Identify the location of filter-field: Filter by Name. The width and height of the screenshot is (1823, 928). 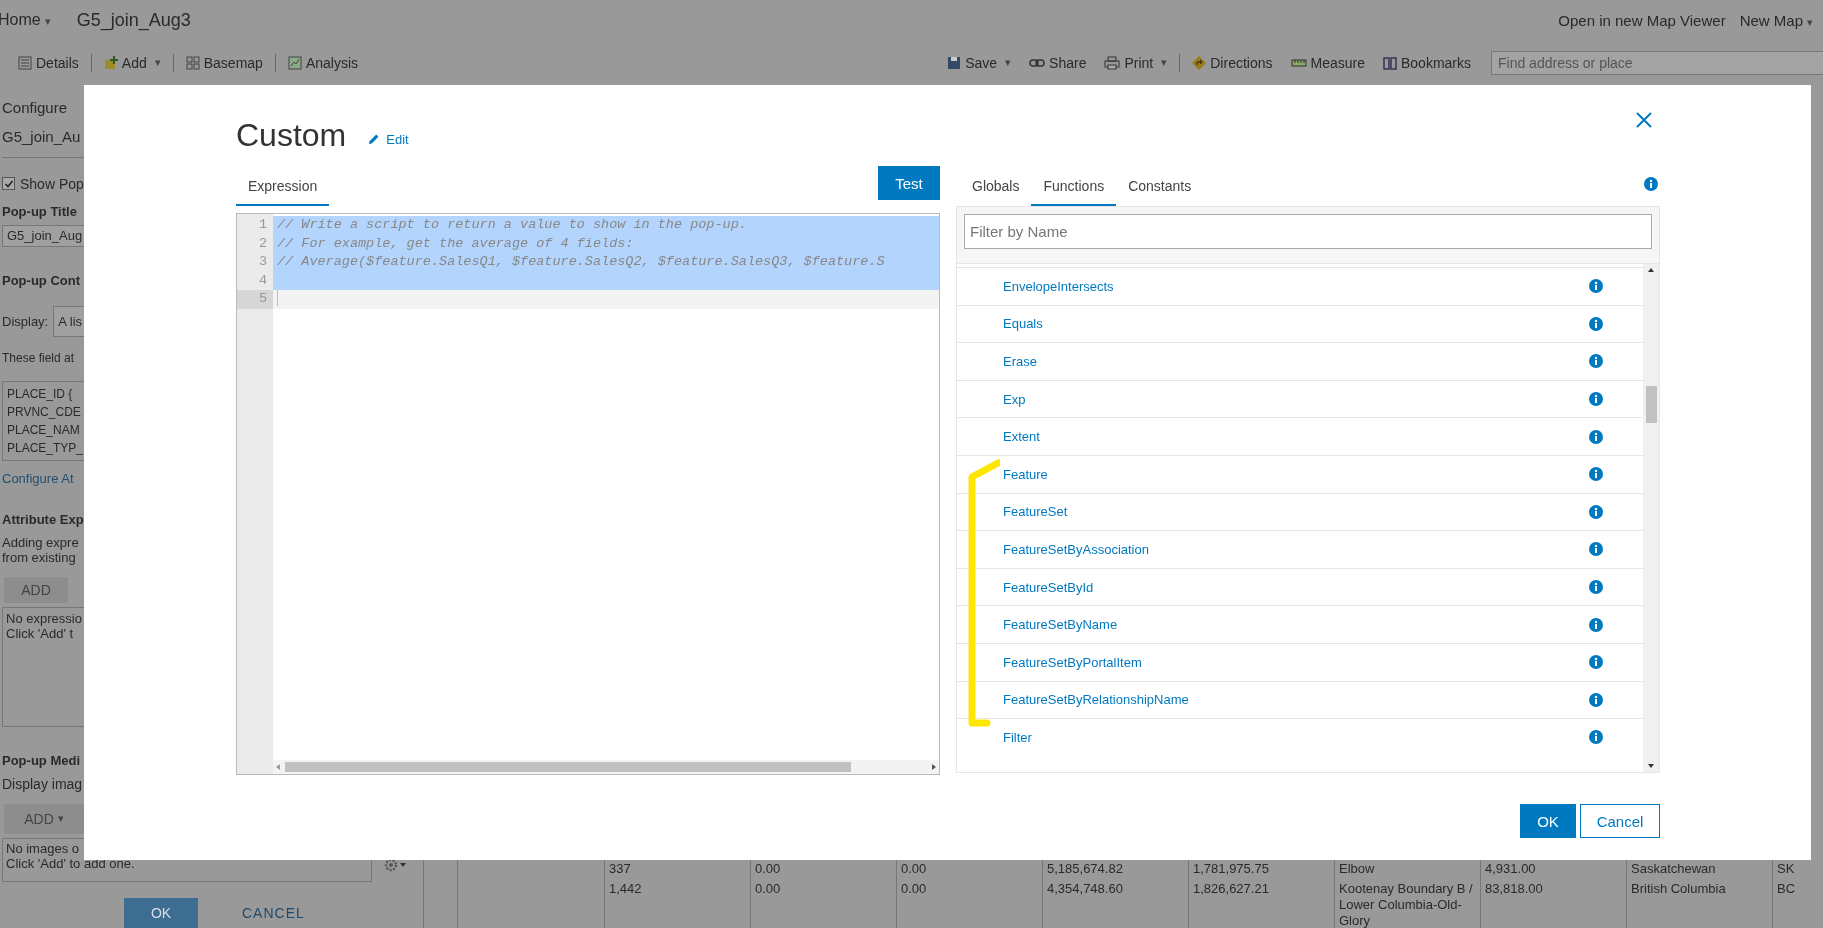
(1308, 231).